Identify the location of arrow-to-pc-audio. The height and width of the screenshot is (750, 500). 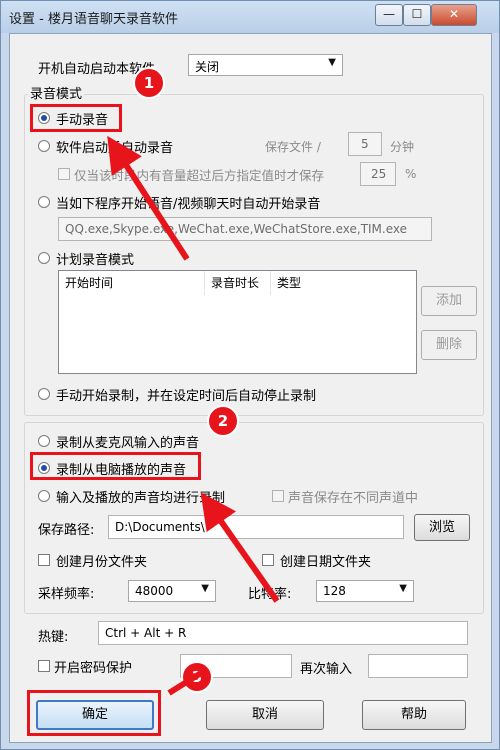
(240, 547).